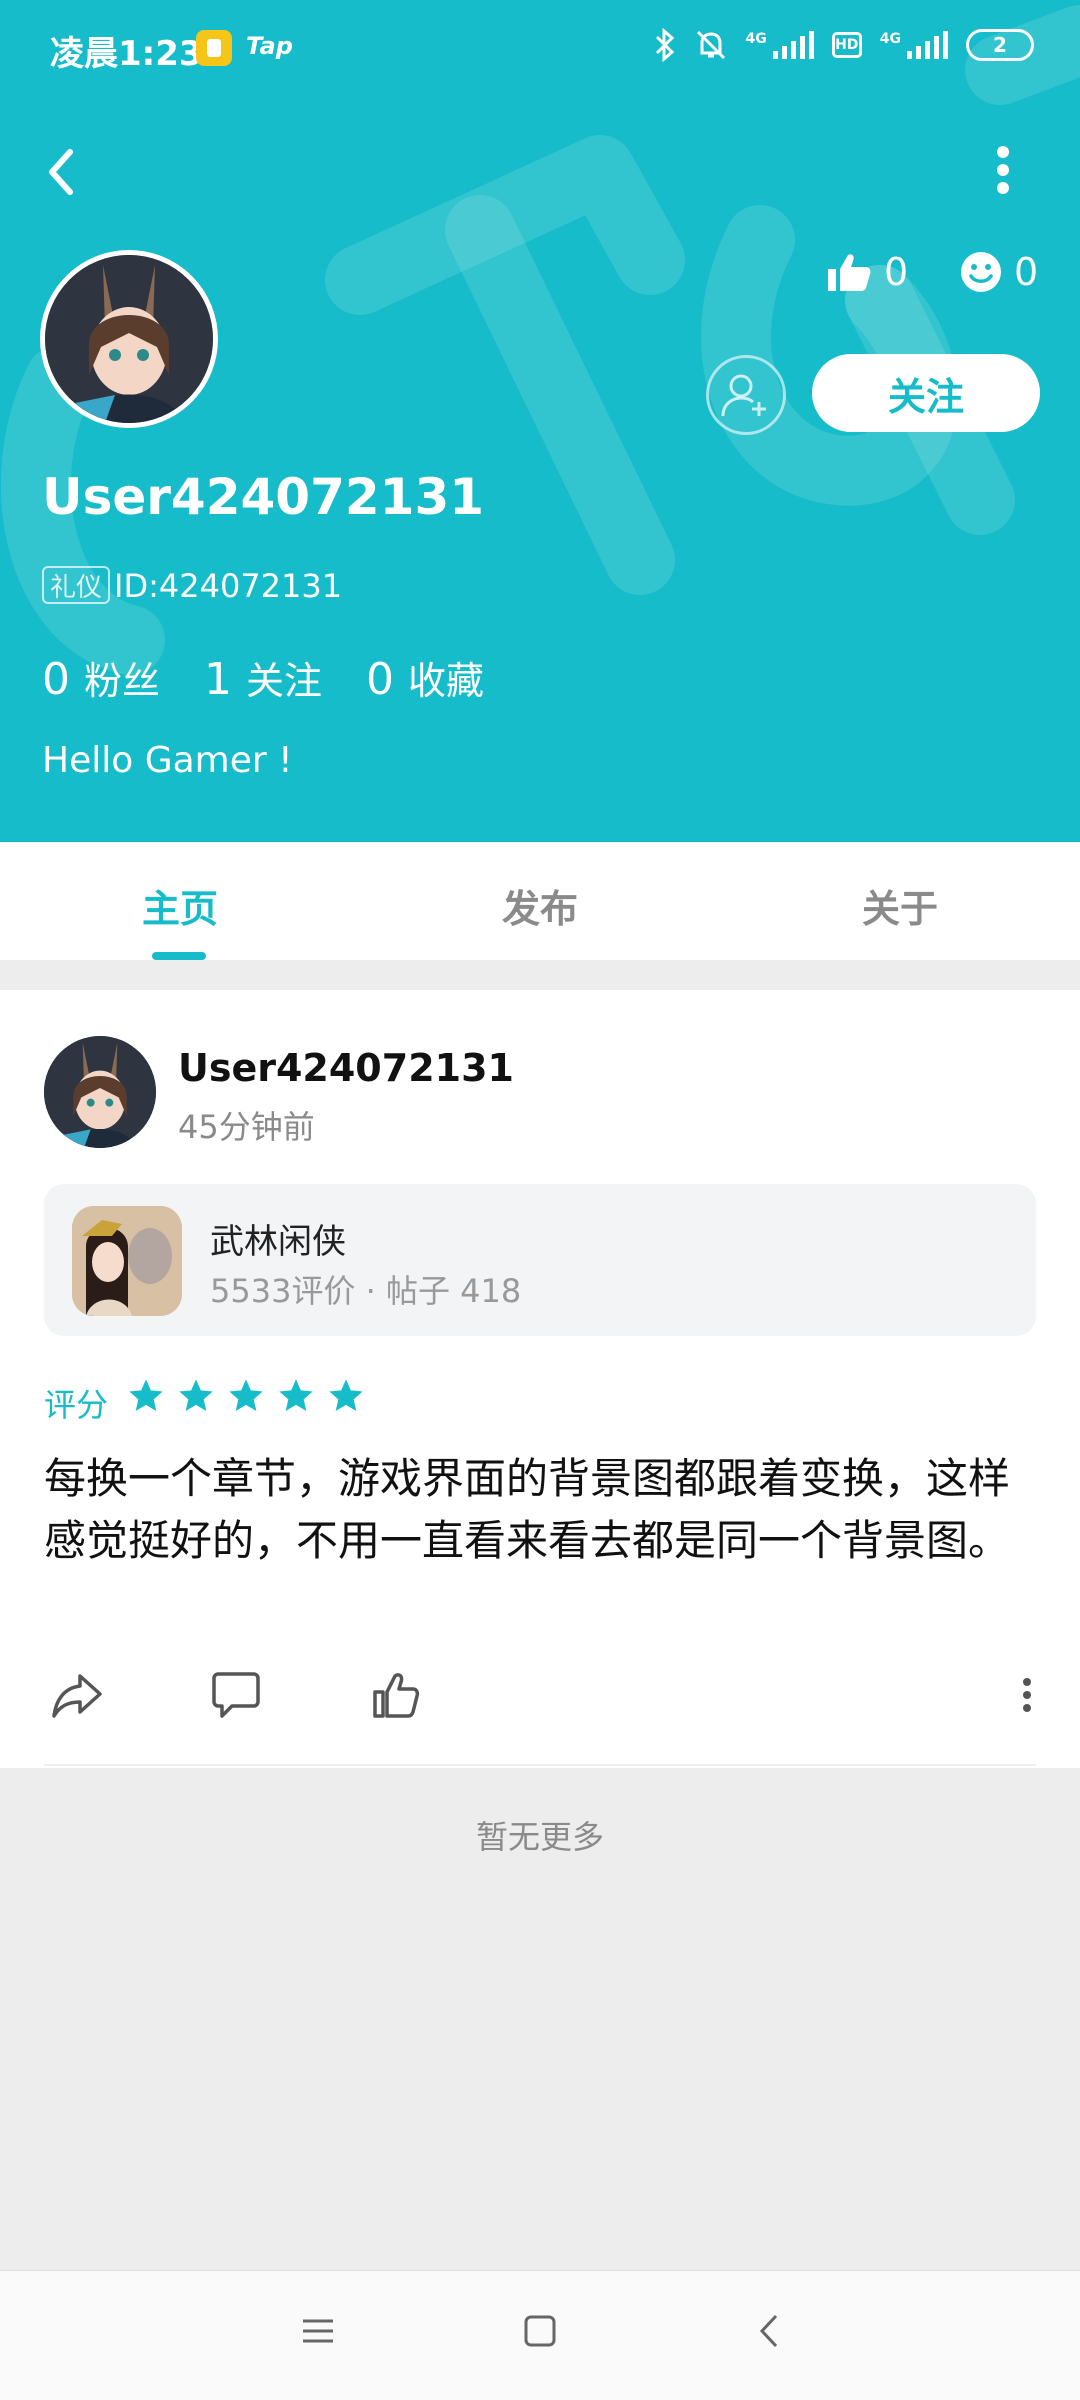 The image size is (1080, 2400). I want to click on signal-icon-1: 4G, so click(780, 45).